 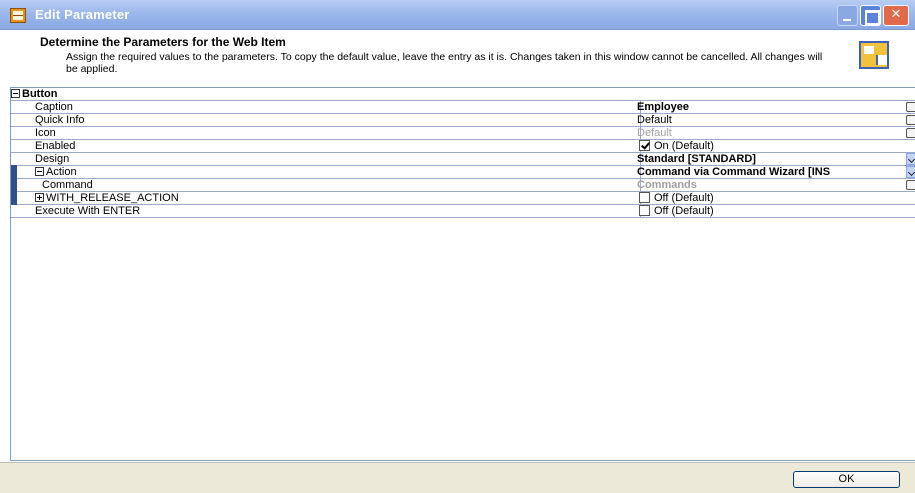 What do you see at coordinates (82, 14) in the screenshot?
I see `window-title: Edit Parameter` at bounding box center [82, 14].